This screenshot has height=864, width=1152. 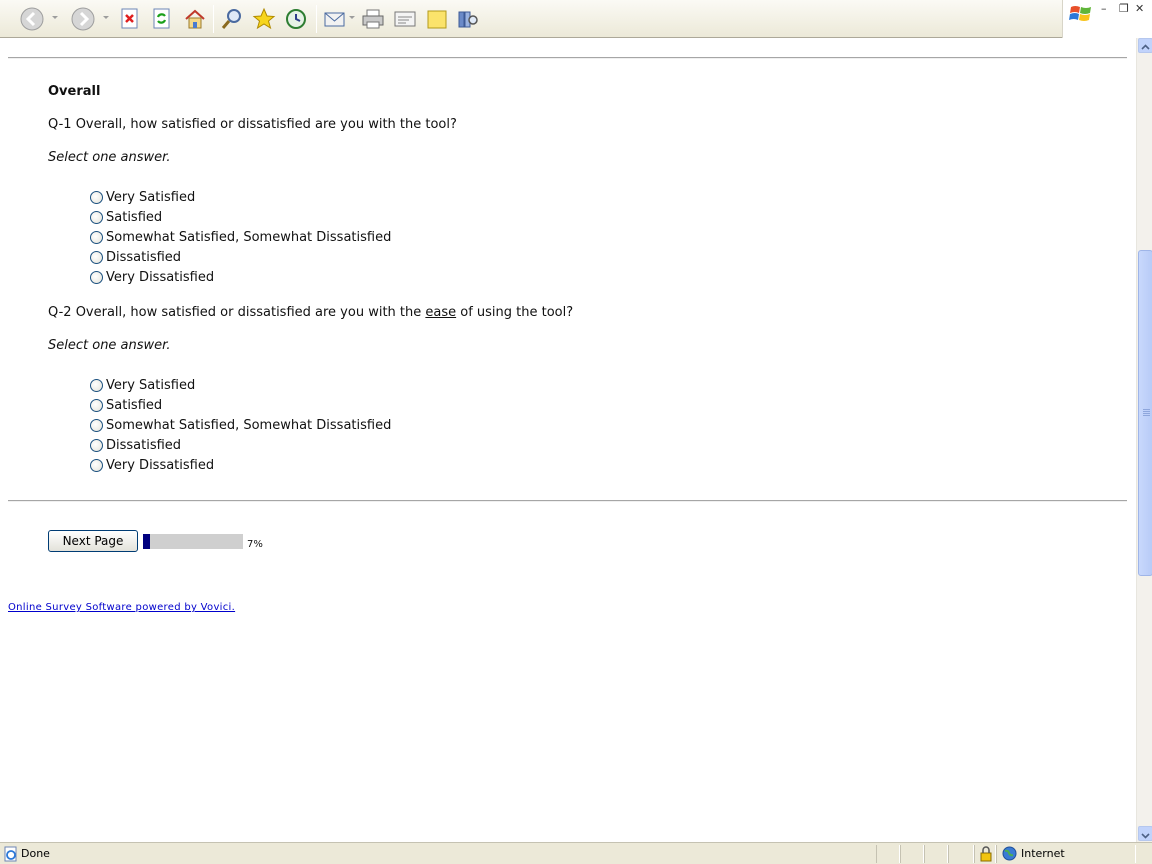 What do you see at coordinates (373, 19) in the screenshot?
I see `print-icon` at bounding box center [373, 19].